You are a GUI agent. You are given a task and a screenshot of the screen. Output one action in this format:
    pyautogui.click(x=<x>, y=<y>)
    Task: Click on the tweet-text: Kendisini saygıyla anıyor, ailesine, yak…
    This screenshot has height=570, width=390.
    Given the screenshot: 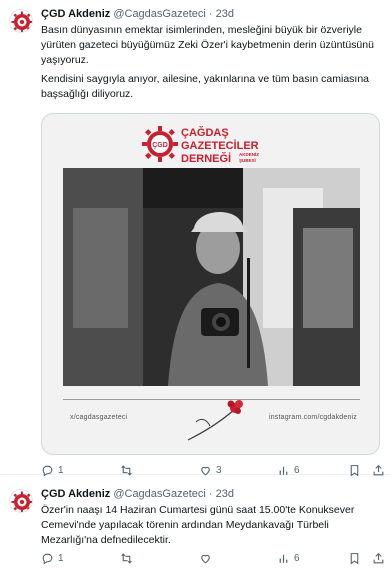 What is the action you would take?
    pyautogui.click(x=205, y=86)
    